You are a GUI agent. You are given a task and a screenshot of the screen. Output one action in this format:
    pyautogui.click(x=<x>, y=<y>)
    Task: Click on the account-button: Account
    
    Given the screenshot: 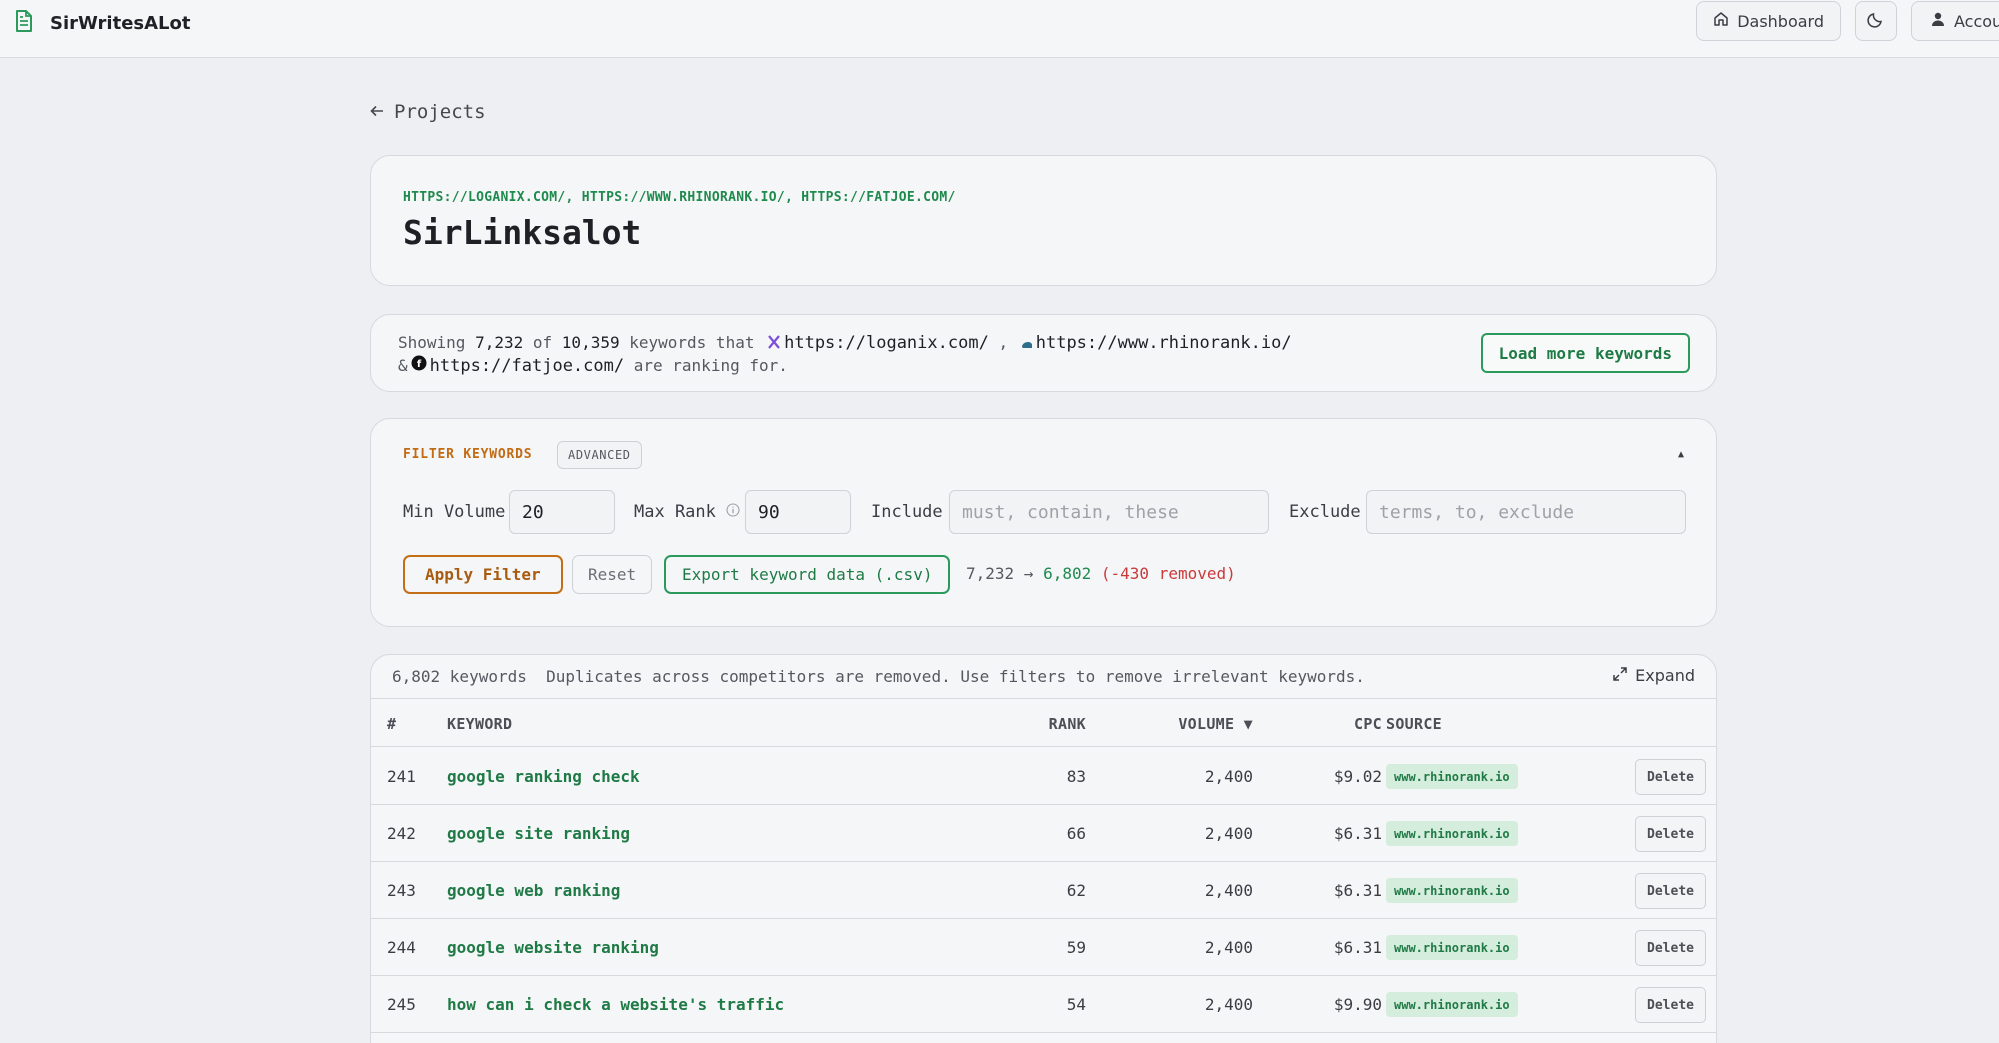 What is the action you would take?
    pyautogui.click(x=1955, y=21)
    